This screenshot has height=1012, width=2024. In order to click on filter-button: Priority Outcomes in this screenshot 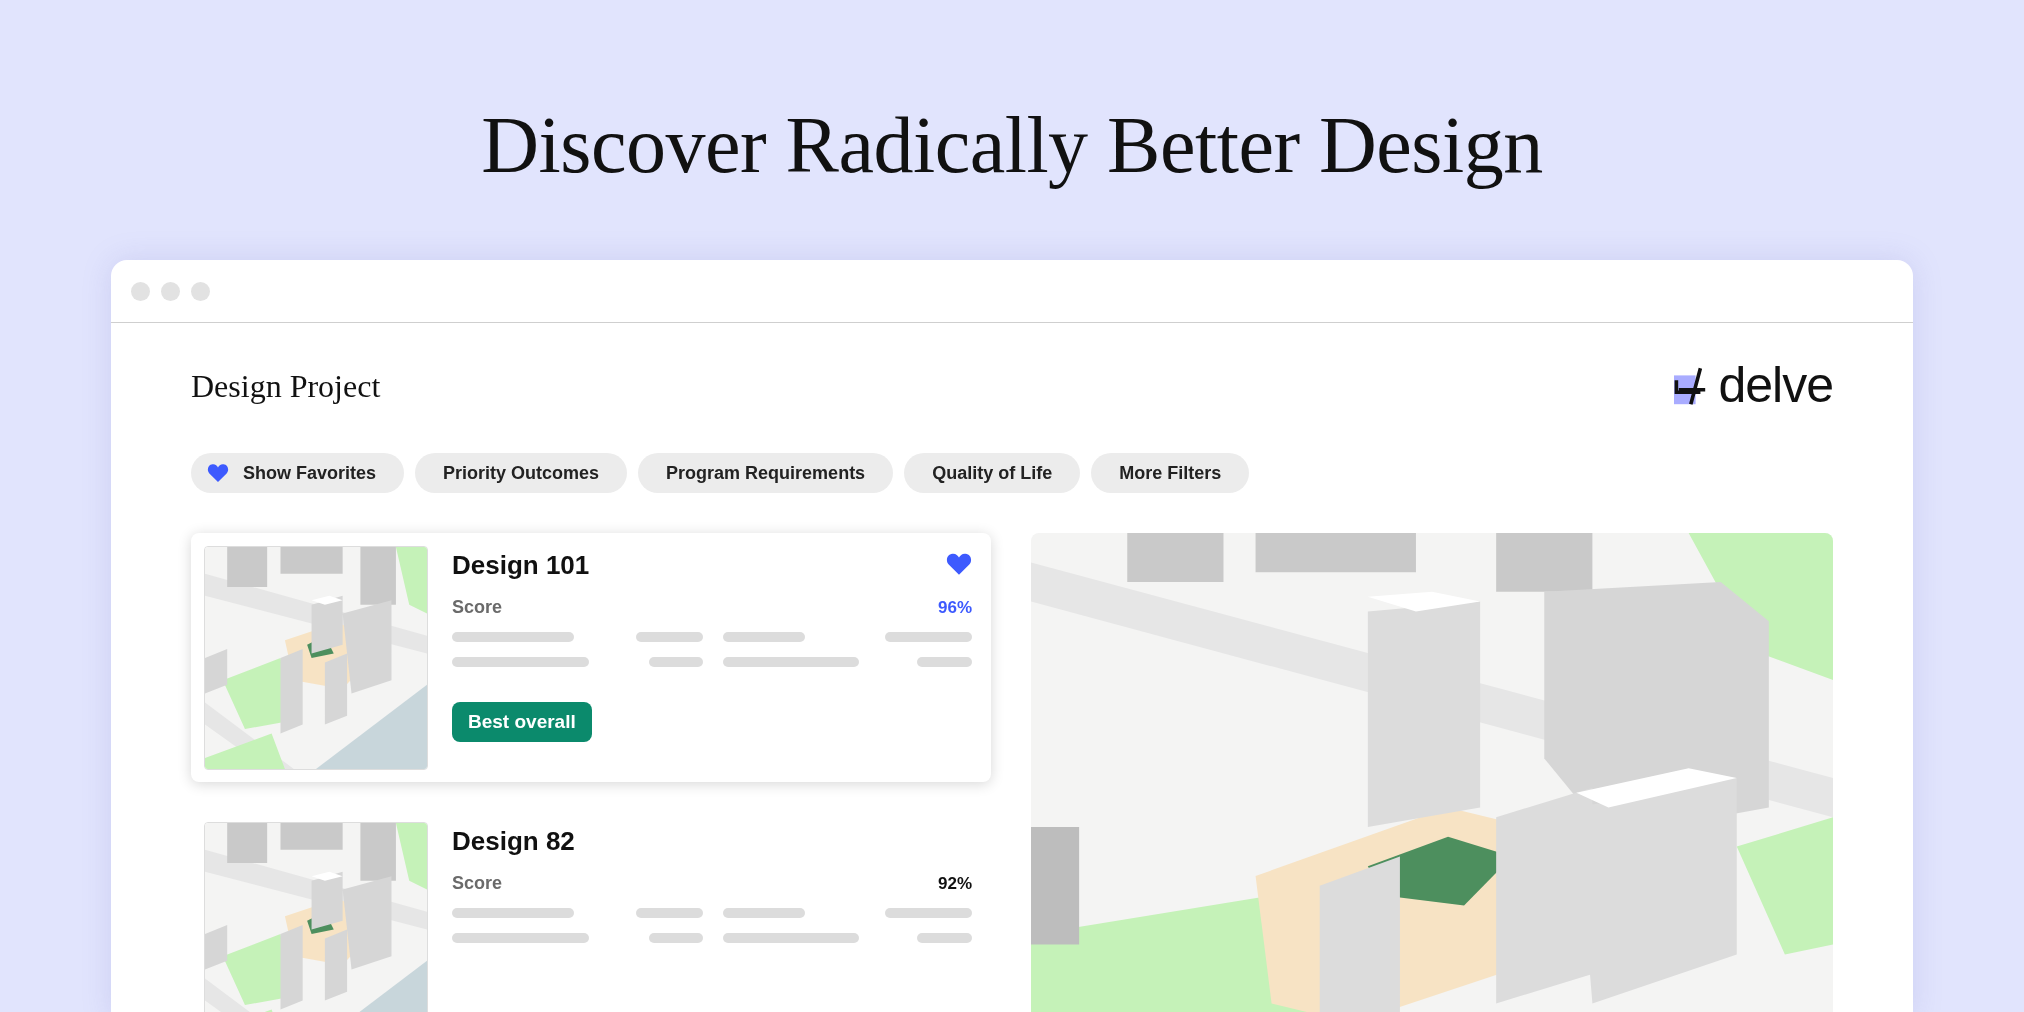, I will do `click(521, 473)`.